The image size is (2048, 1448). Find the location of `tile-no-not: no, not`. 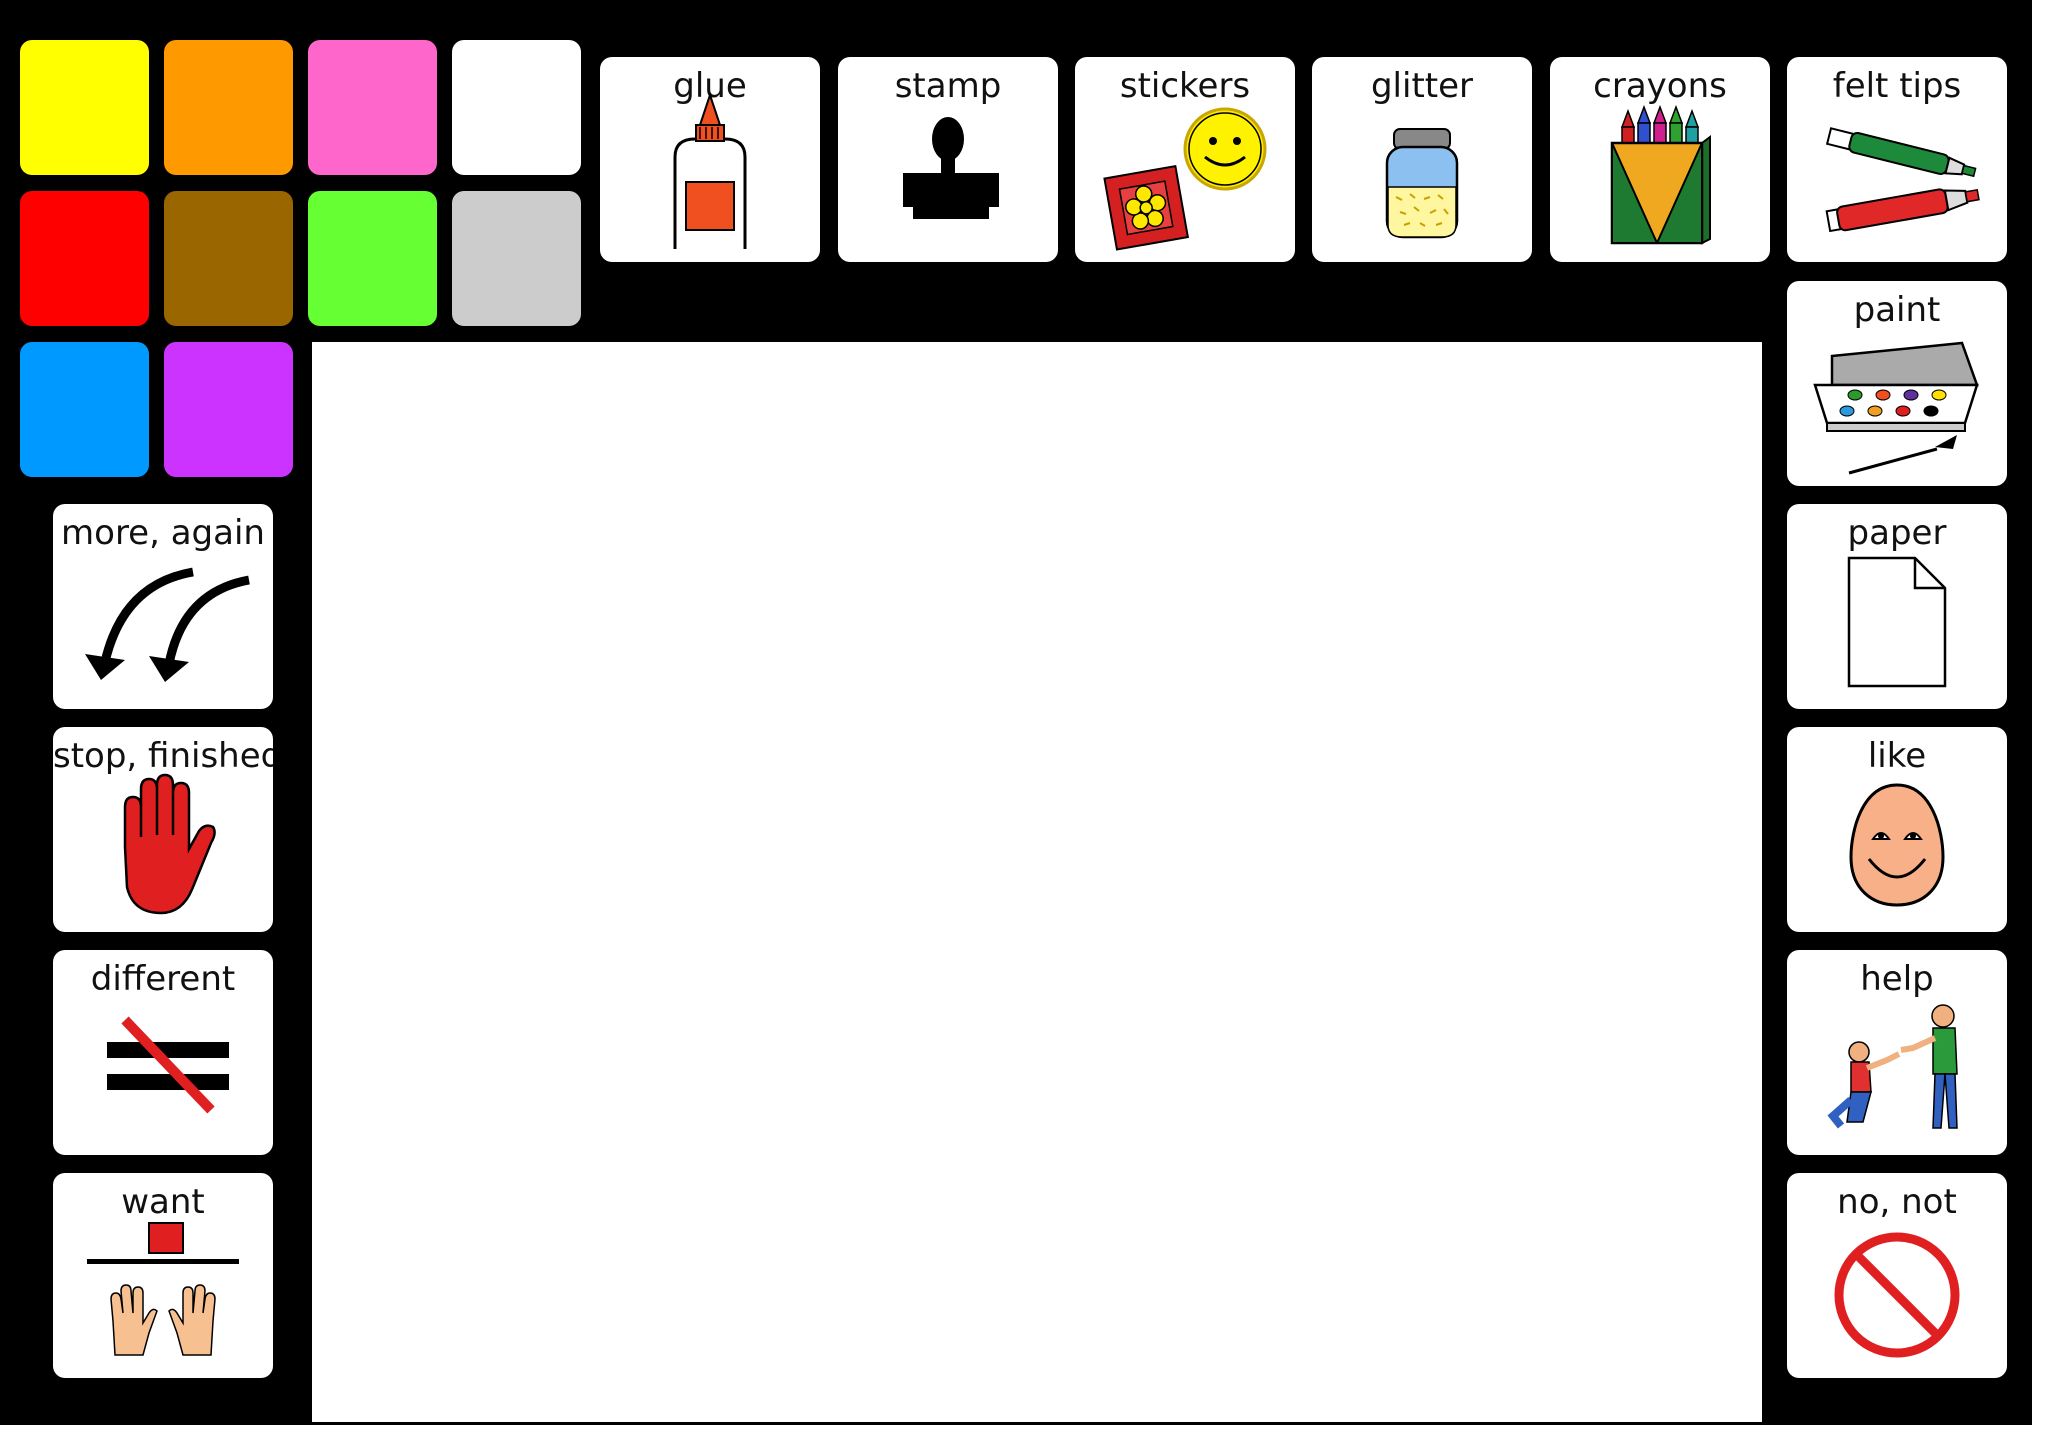

tile-no-not: no, not is located at coordinates (1897, 1275).